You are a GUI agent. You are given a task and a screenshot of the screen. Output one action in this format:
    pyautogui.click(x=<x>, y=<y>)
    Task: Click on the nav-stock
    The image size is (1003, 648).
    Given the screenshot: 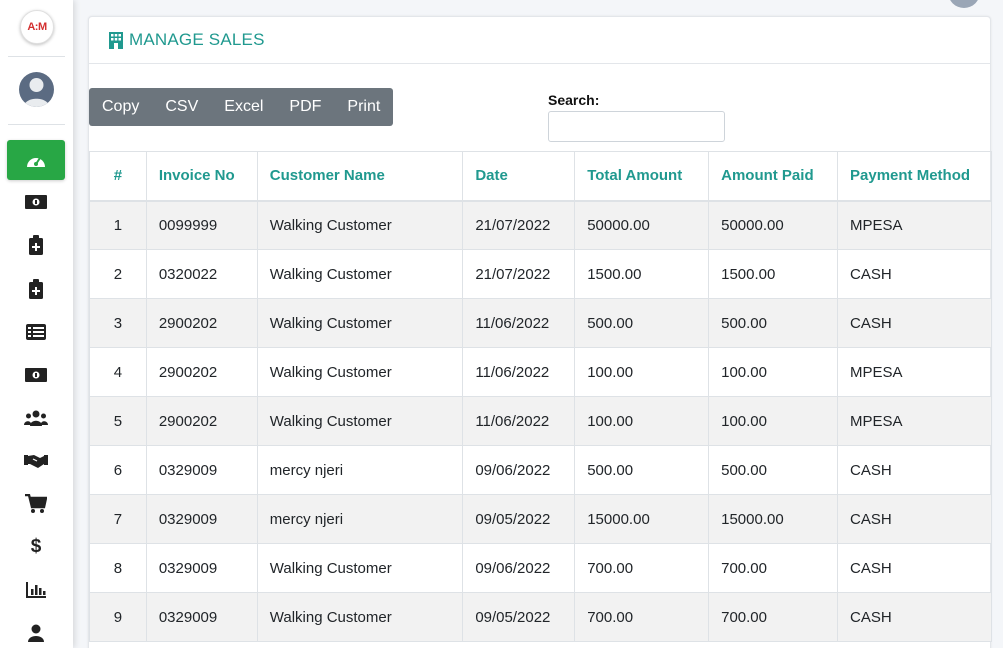 What is the action you would take?
    pyautogui.click(x=36, y=289)
    